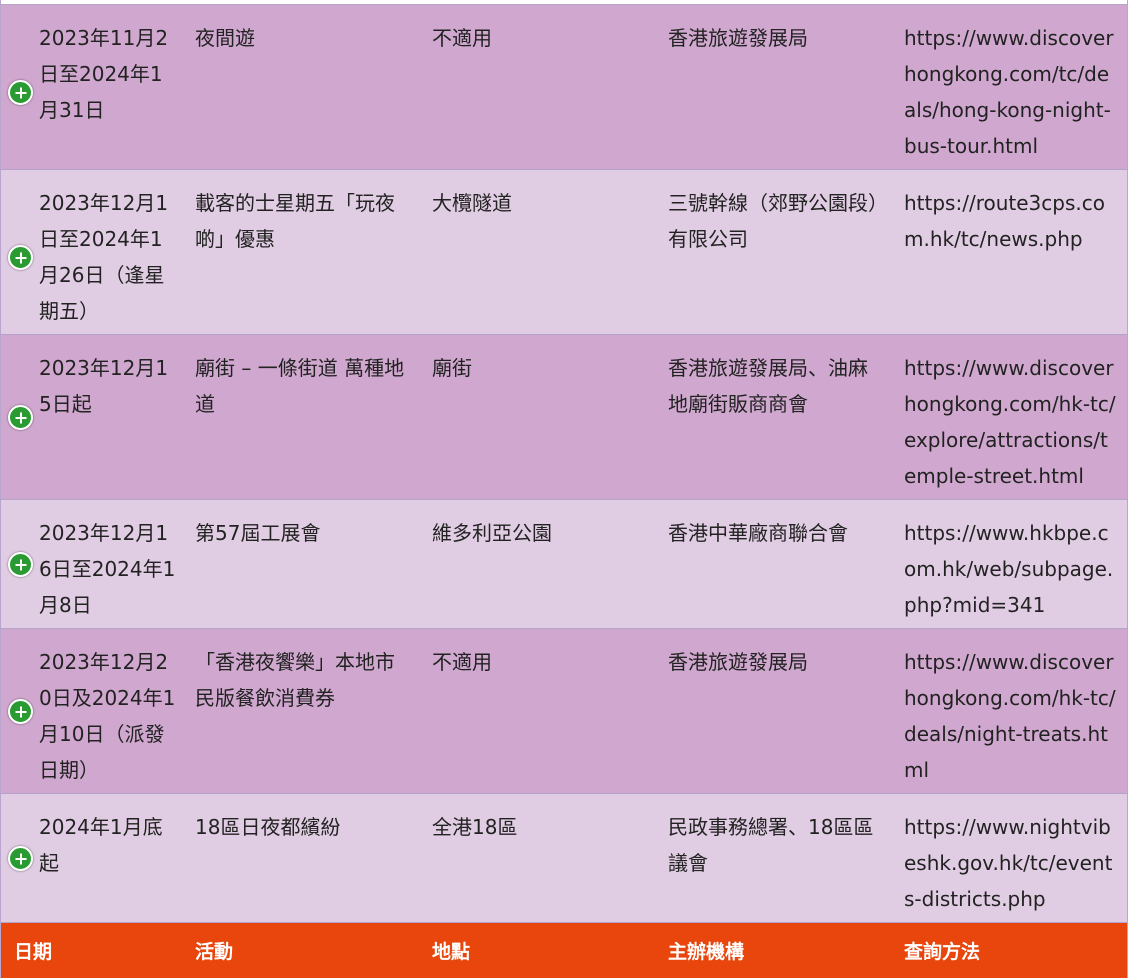  What do you see at coordinates (104, 257) in the screenshot?
I see `row-date: 2023年12月1日至2024年1月26日（逢星期五）` at bounding box center [104, 257].